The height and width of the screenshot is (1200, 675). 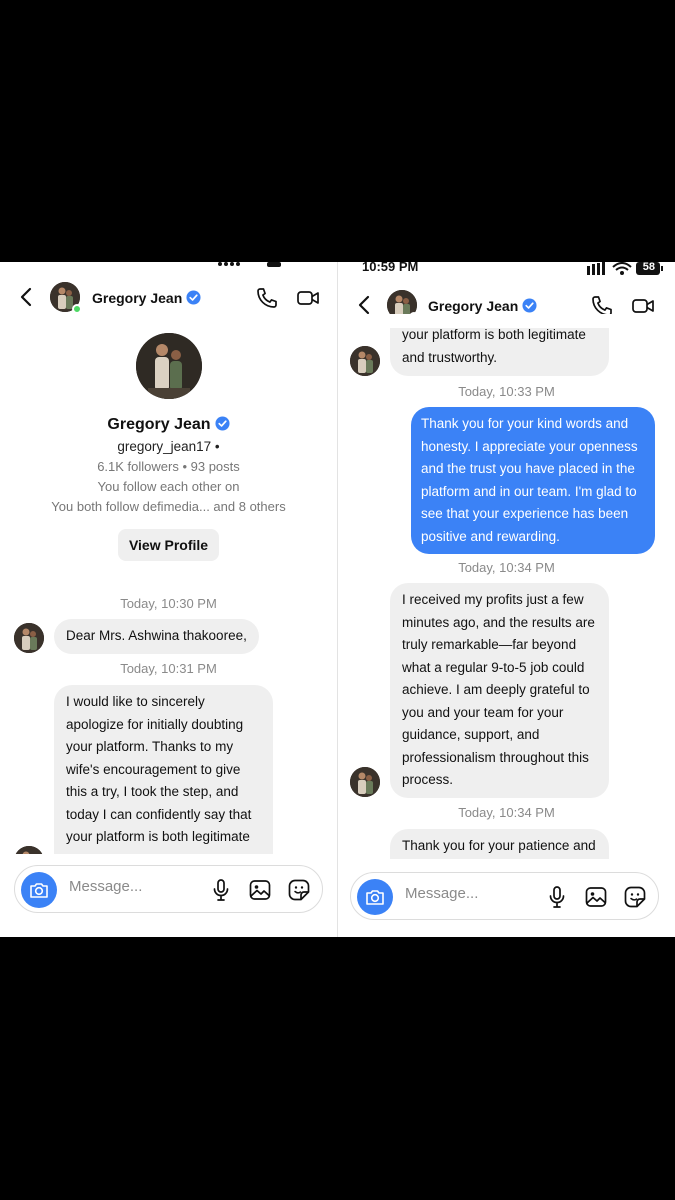 I want to click on video-camera-icon, so click(x=308, y=298).